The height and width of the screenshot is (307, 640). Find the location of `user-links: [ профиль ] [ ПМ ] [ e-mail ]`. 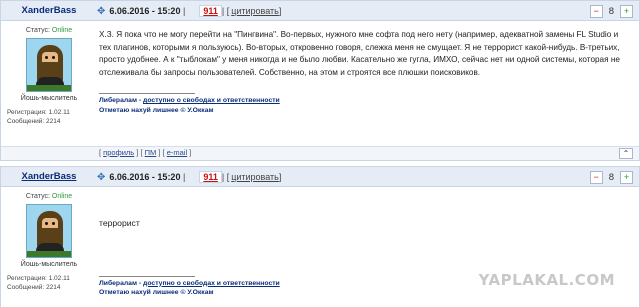

user-links: [ профиль ] [ ПМ ] [ e-mail ] is located at coordinates (145, 152).